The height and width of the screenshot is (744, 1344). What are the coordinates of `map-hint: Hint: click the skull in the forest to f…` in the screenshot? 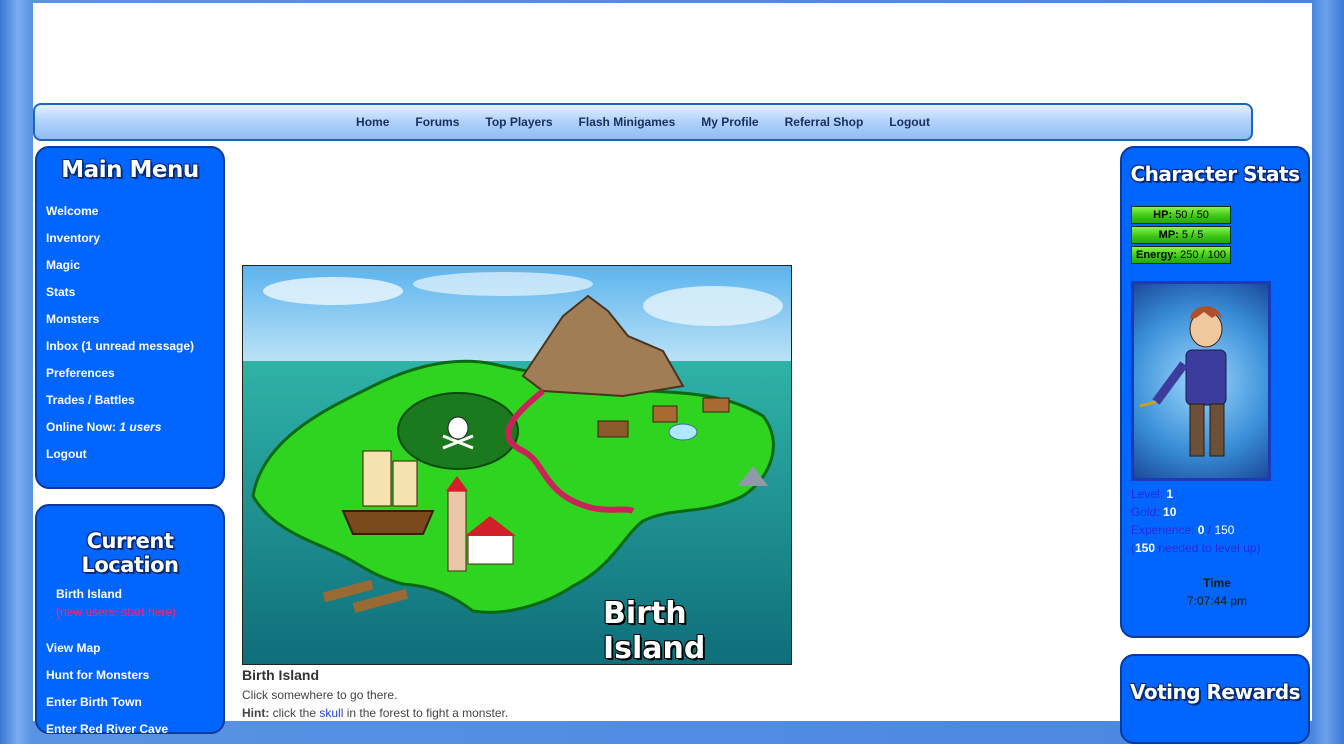 It's located at (375, 713).